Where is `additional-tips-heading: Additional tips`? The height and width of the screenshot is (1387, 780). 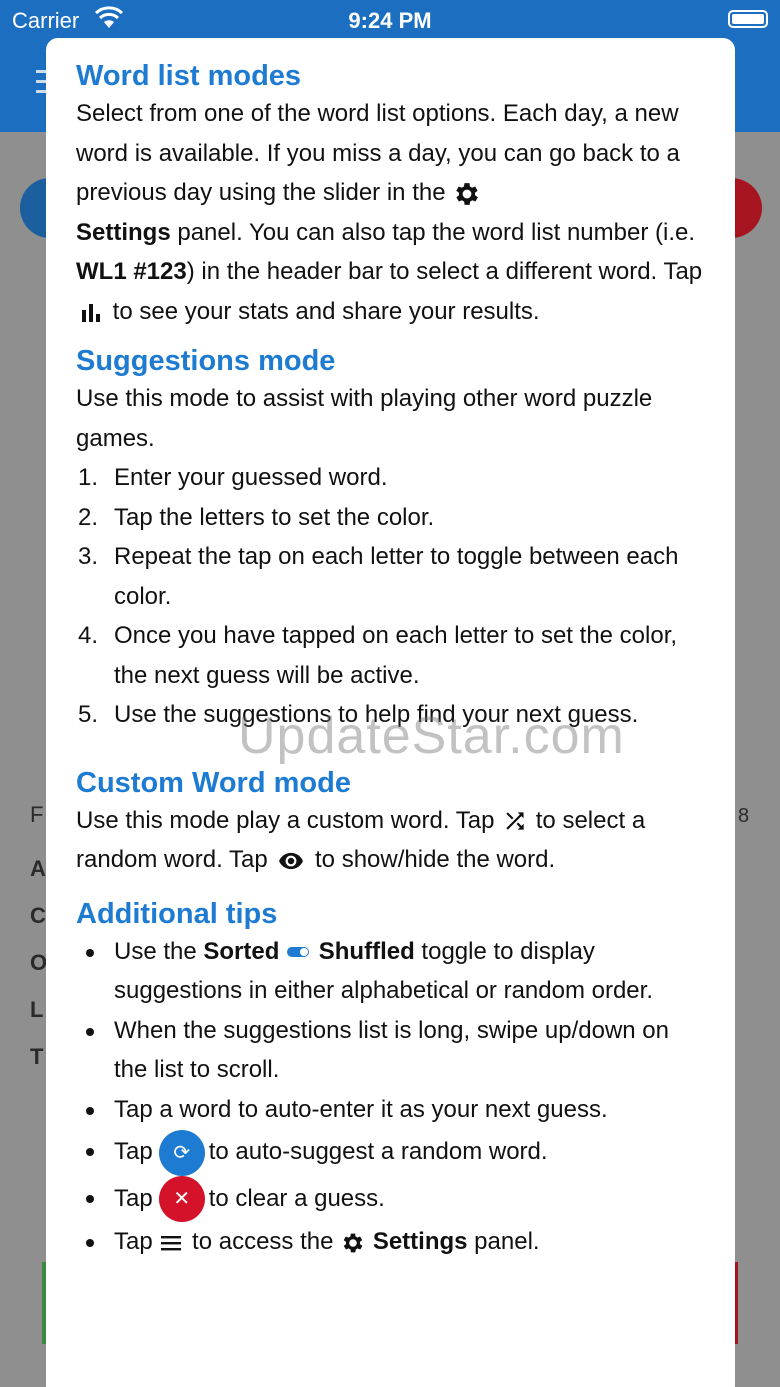 additional-tips-heading: Additional tips is located at coordinates (177, 913).